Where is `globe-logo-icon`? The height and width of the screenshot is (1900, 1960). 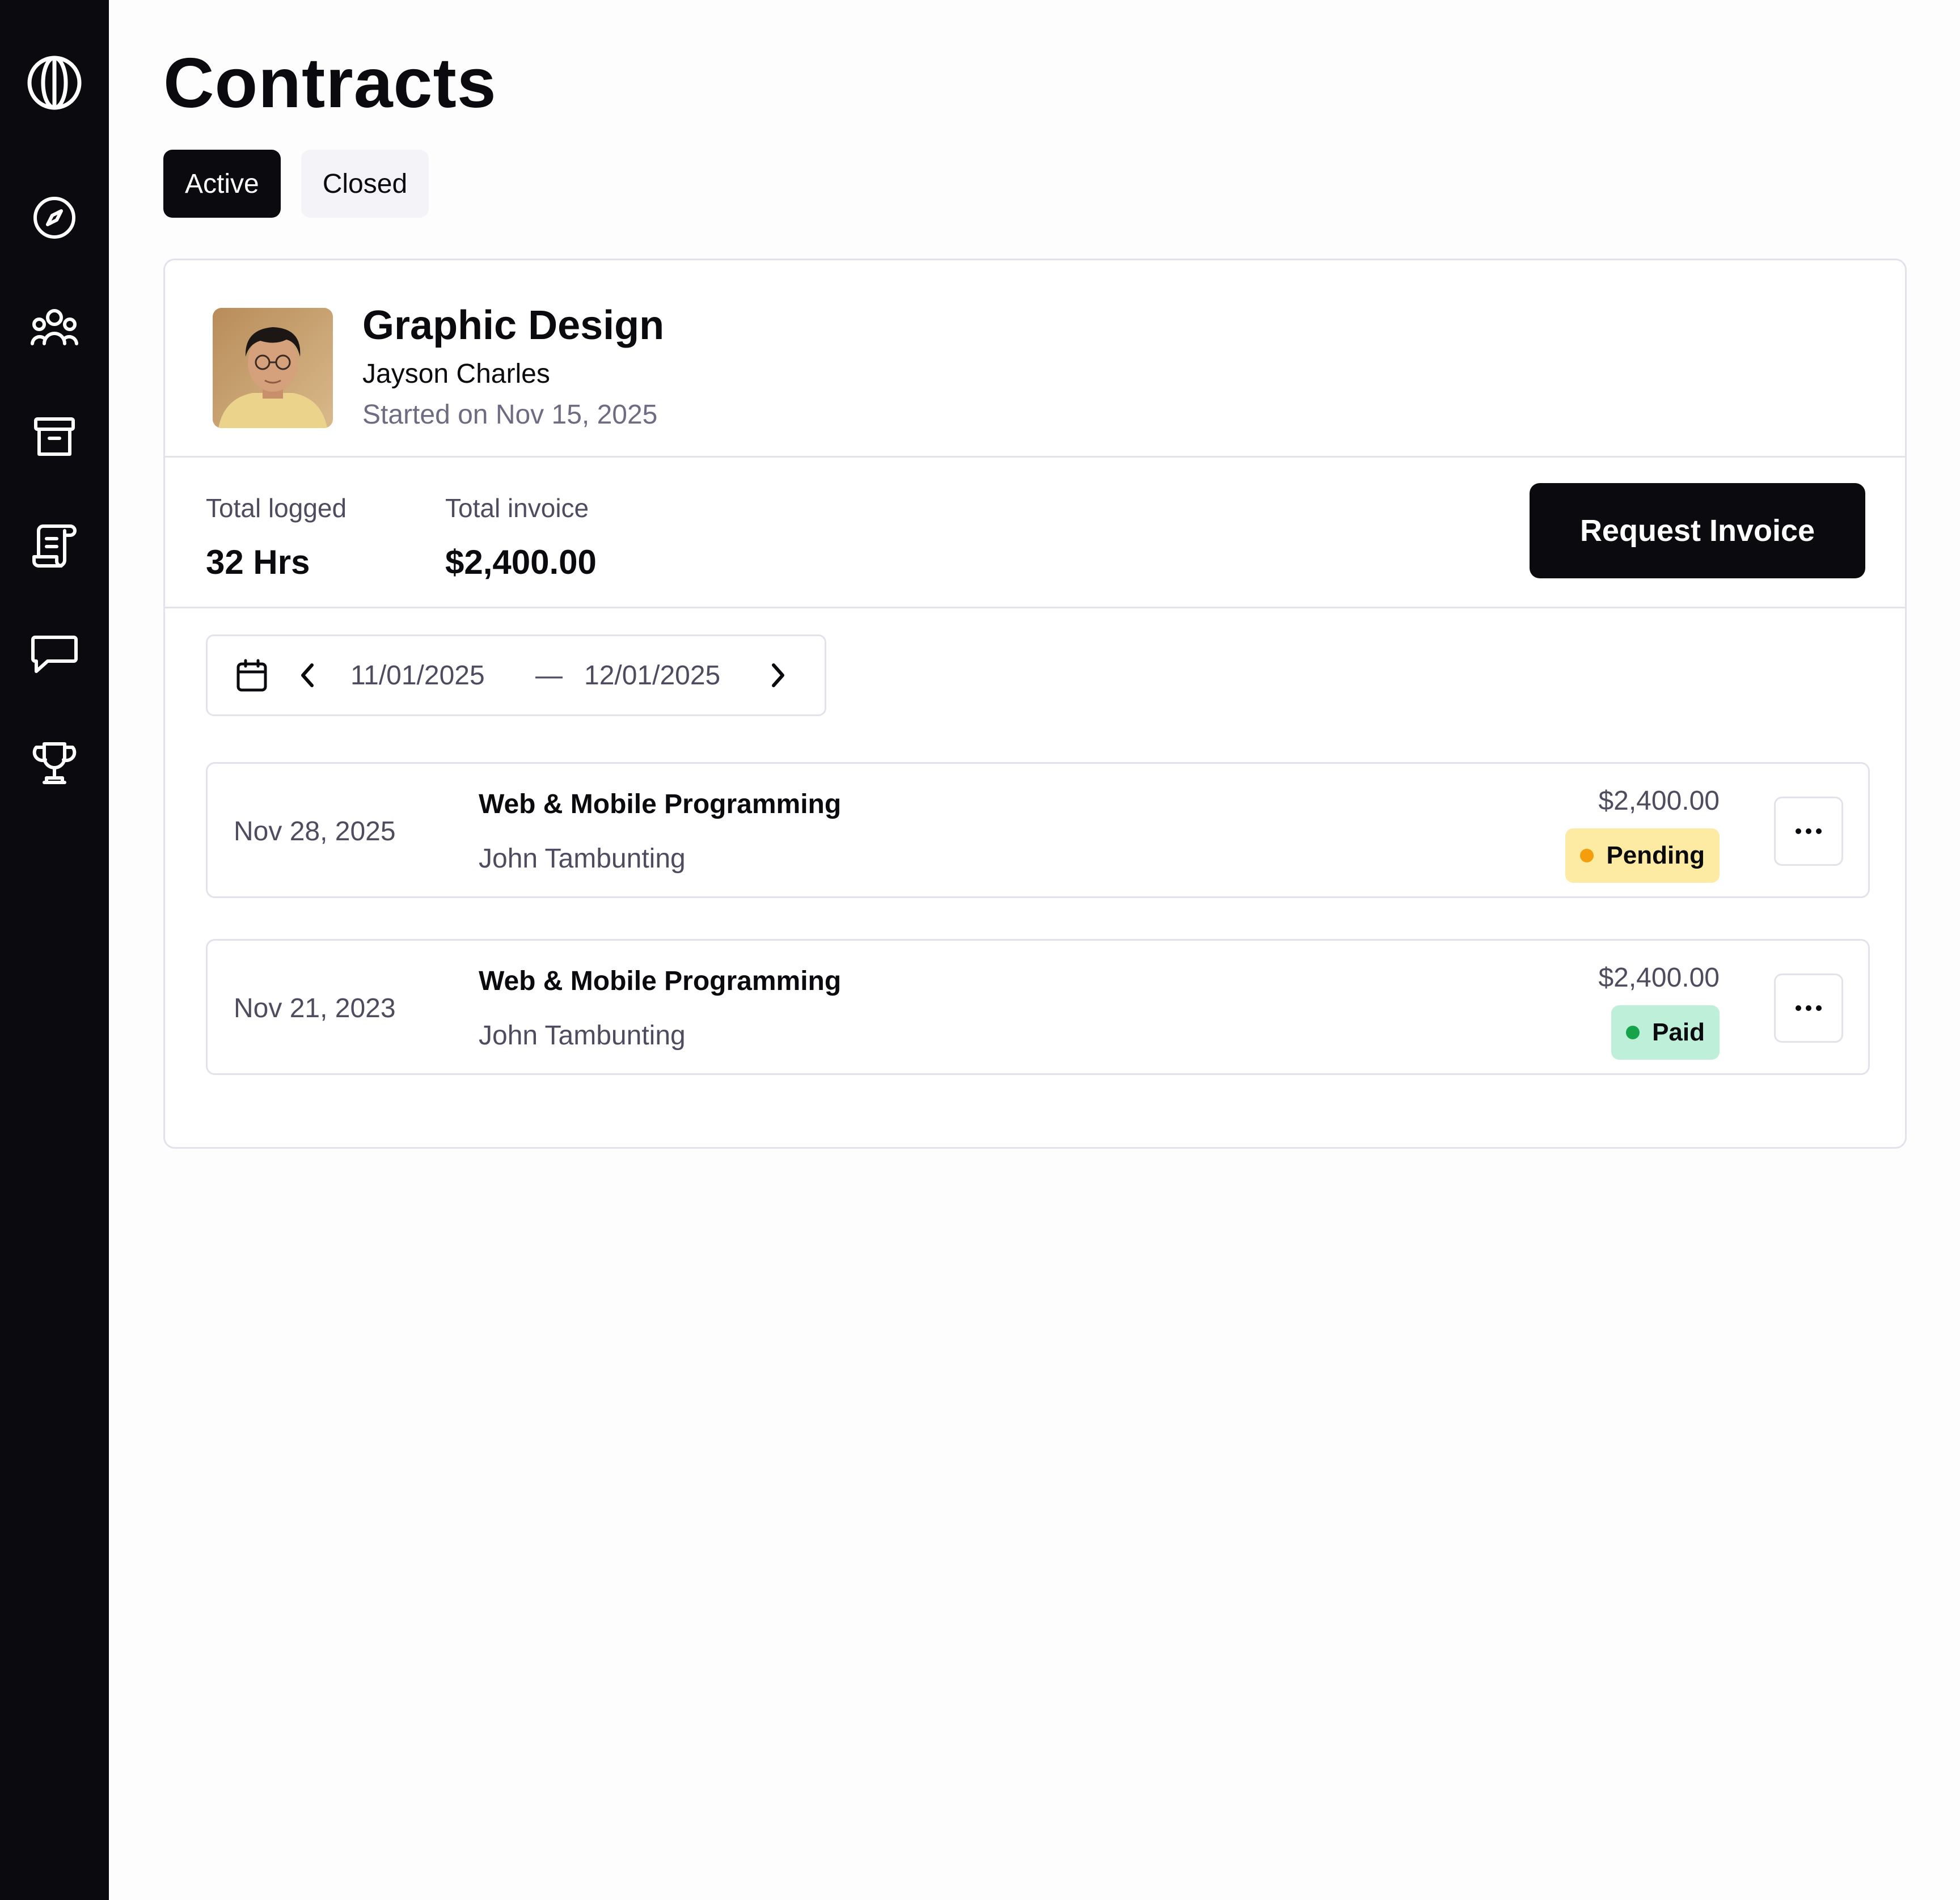 globe-logo-icon is located at coordinates (54, 82).